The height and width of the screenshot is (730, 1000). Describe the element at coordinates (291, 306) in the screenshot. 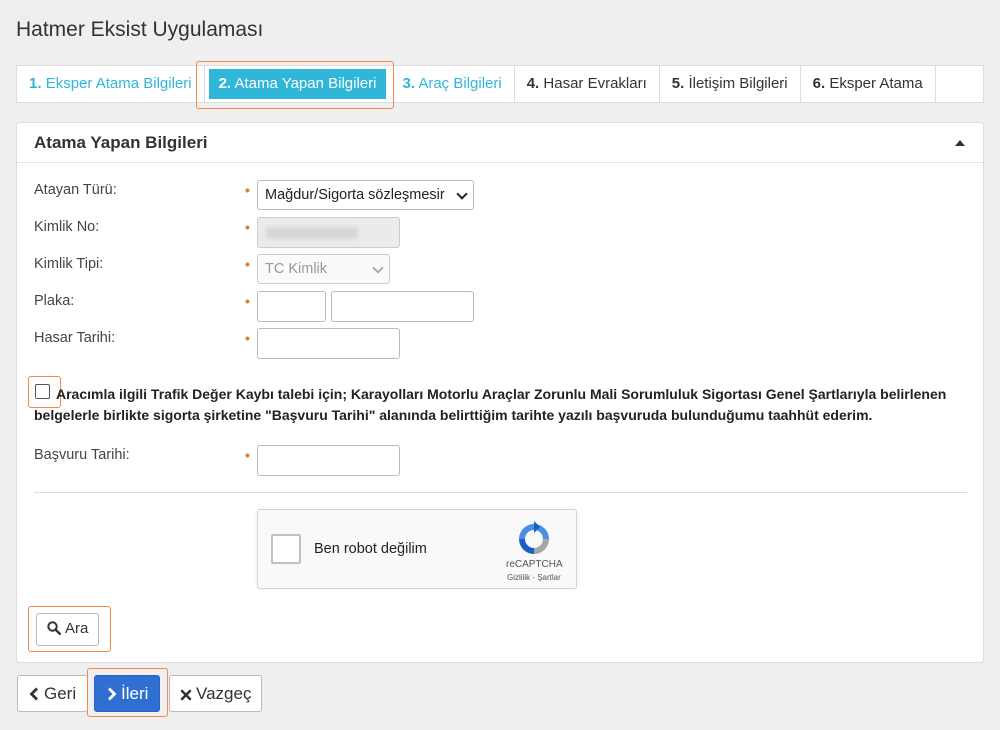

I see `plaka-il-input` at that location.